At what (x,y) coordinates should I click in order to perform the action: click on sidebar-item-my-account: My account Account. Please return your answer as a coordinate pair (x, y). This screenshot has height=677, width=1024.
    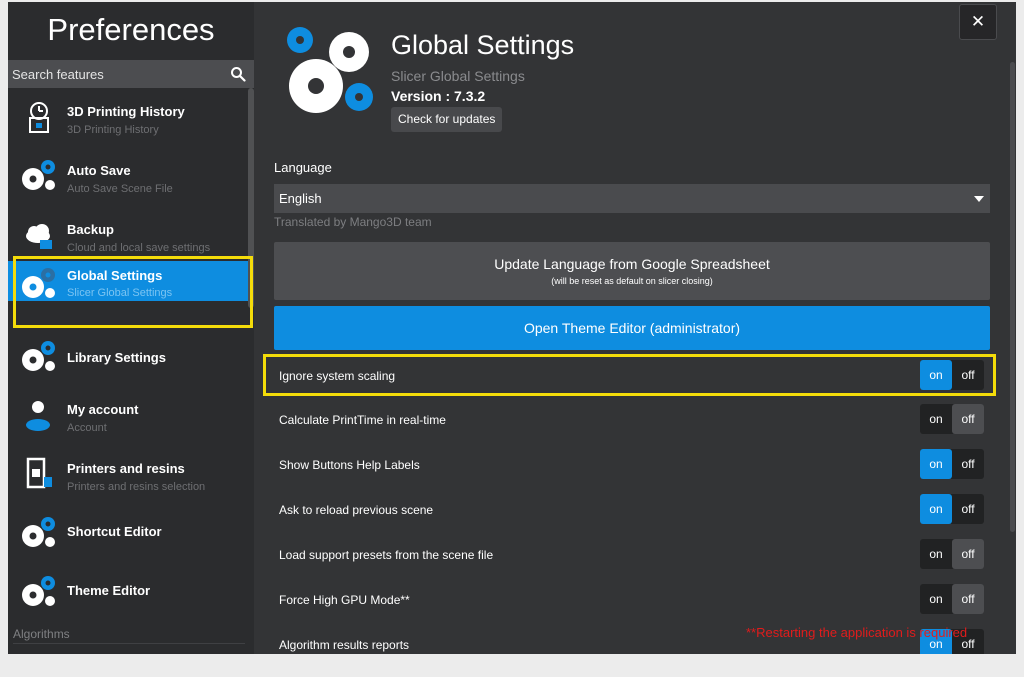
    Looking at the image, I should click on (128, 414).